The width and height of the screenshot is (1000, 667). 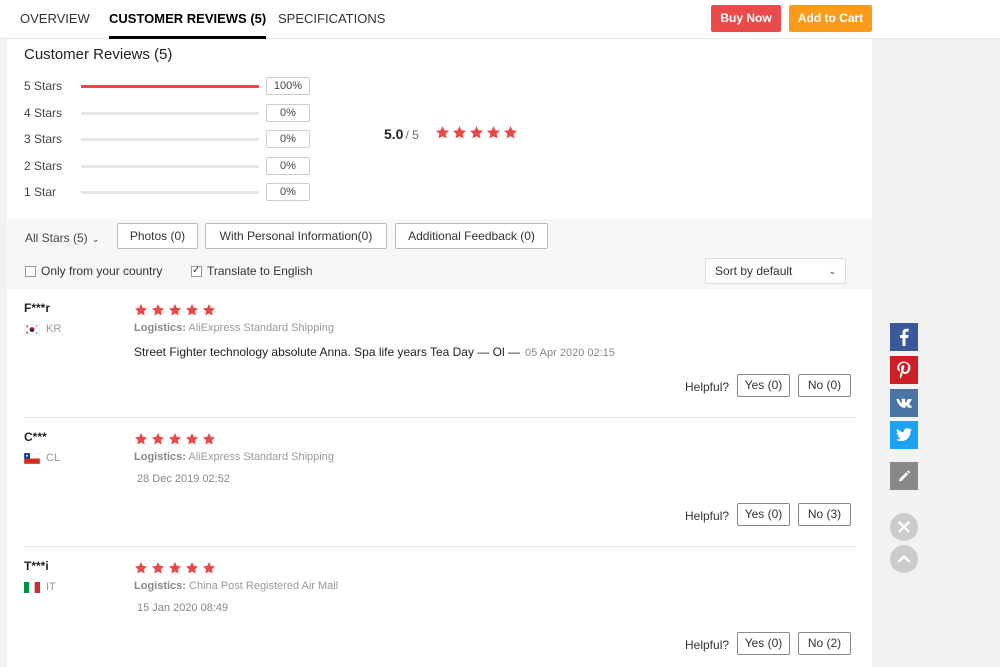 What do you see at coordinates (183, 608) in the screenshot?
I see `review-date: 15 Jan 2020 08:49` at bounding box center [183, 608].